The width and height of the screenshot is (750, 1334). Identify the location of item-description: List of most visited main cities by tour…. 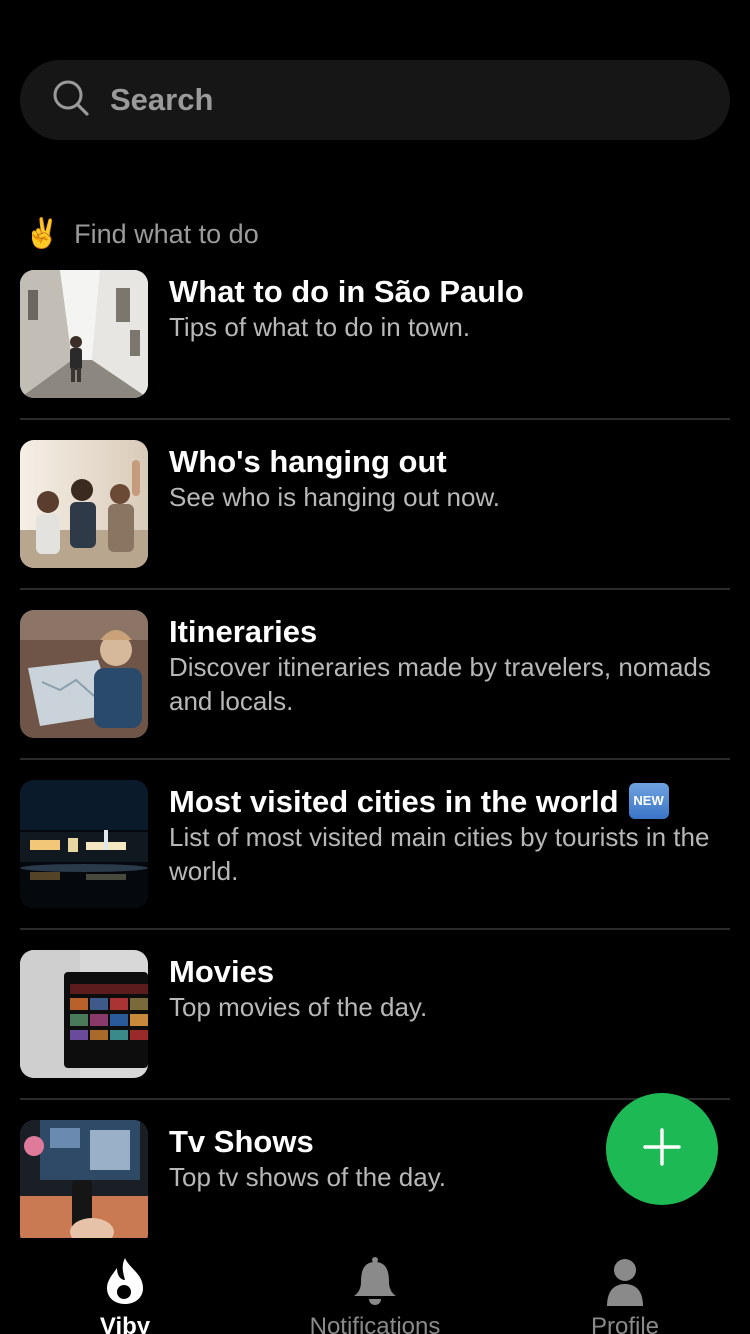
(439, 854).